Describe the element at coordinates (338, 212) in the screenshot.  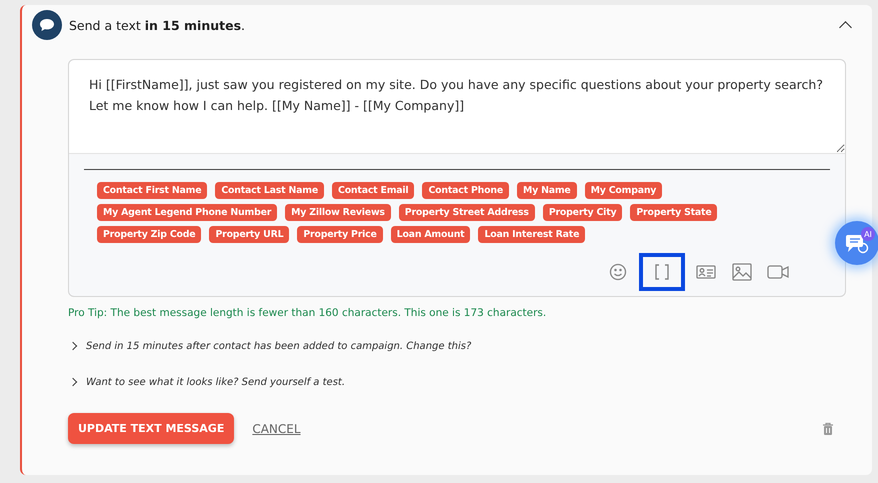
I see `merge-tag: My Zillow Reviews` at that location.